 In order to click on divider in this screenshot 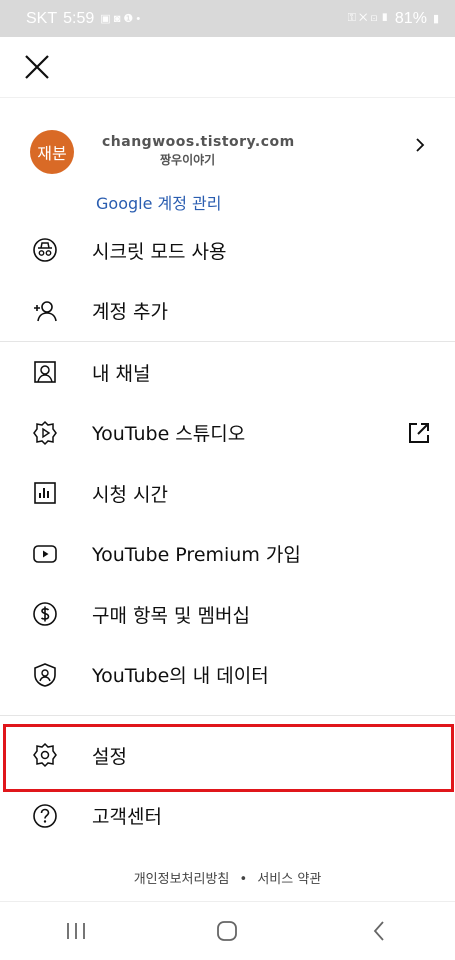, I will do `click(227, 715)`.